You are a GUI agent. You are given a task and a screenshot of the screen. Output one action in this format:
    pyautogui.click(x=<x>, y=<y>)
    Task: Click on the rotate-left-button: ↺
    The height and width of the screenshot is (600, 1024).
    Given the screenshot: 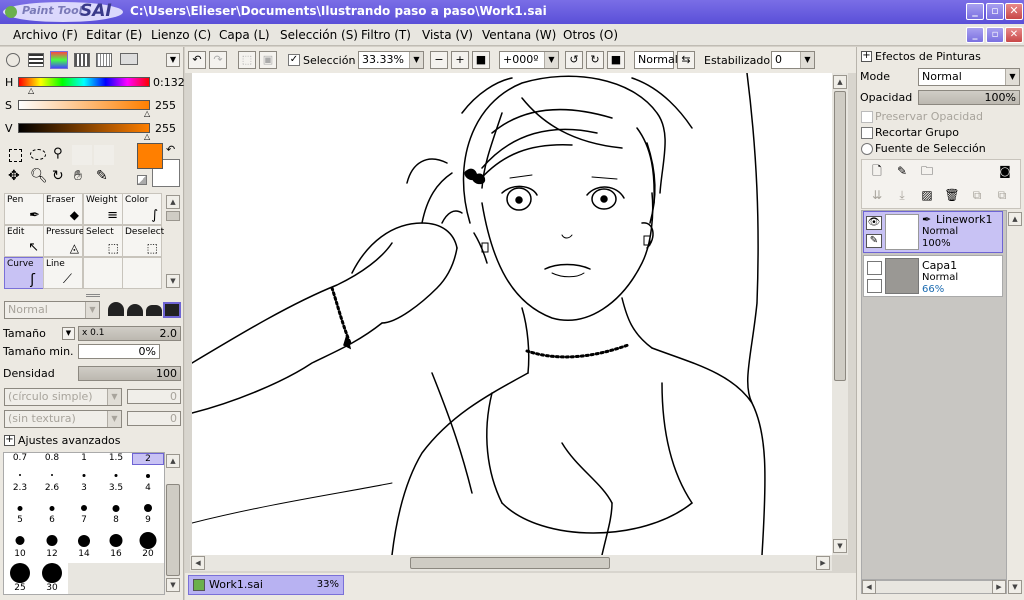 What is the action you would take?
    pyautogui.click(x=574, y=60)
    